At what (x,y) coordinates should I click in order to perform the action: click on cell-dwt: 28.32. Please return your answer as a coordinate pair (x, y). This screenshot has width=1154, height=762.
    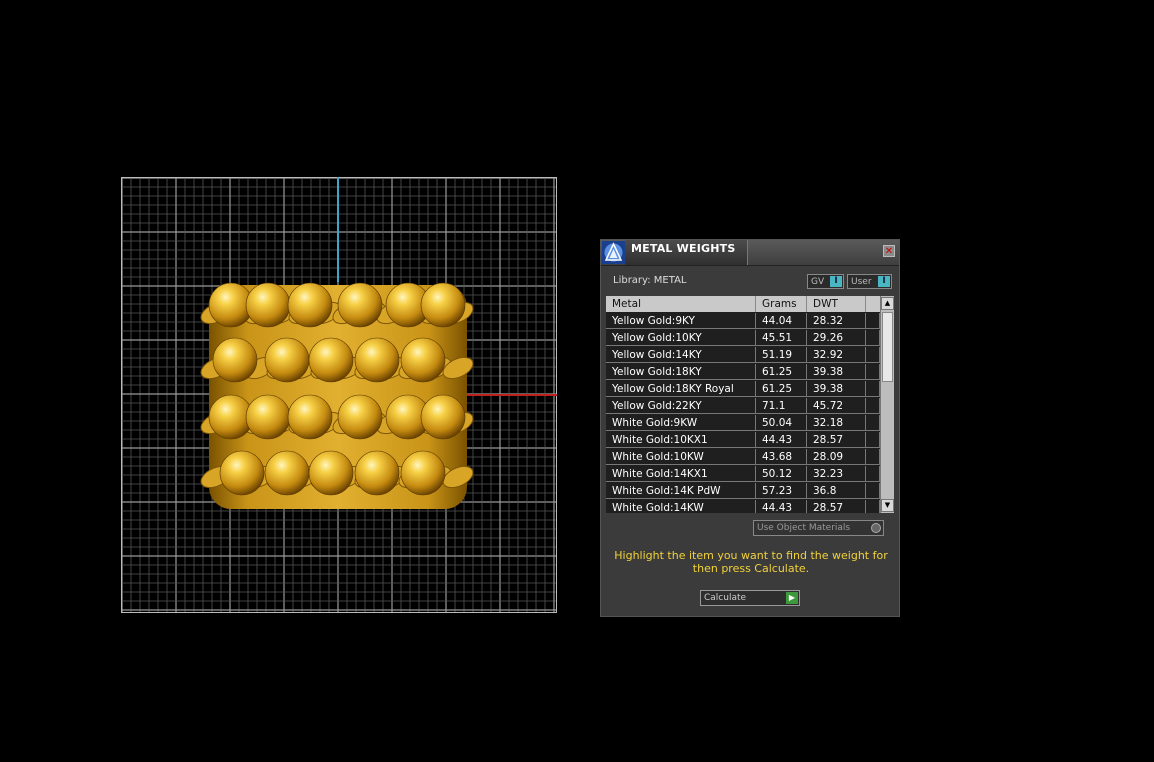
    Looking at the image, I should click on (836, 321).